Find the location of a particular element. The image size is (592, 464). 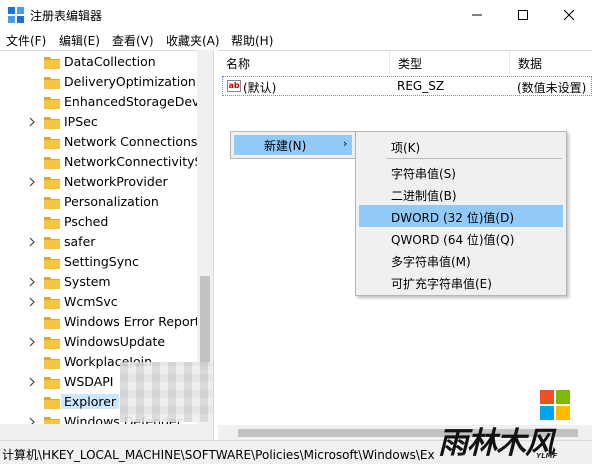

tree-item: DeliveryOptimization is located at coordinates (106, 82).